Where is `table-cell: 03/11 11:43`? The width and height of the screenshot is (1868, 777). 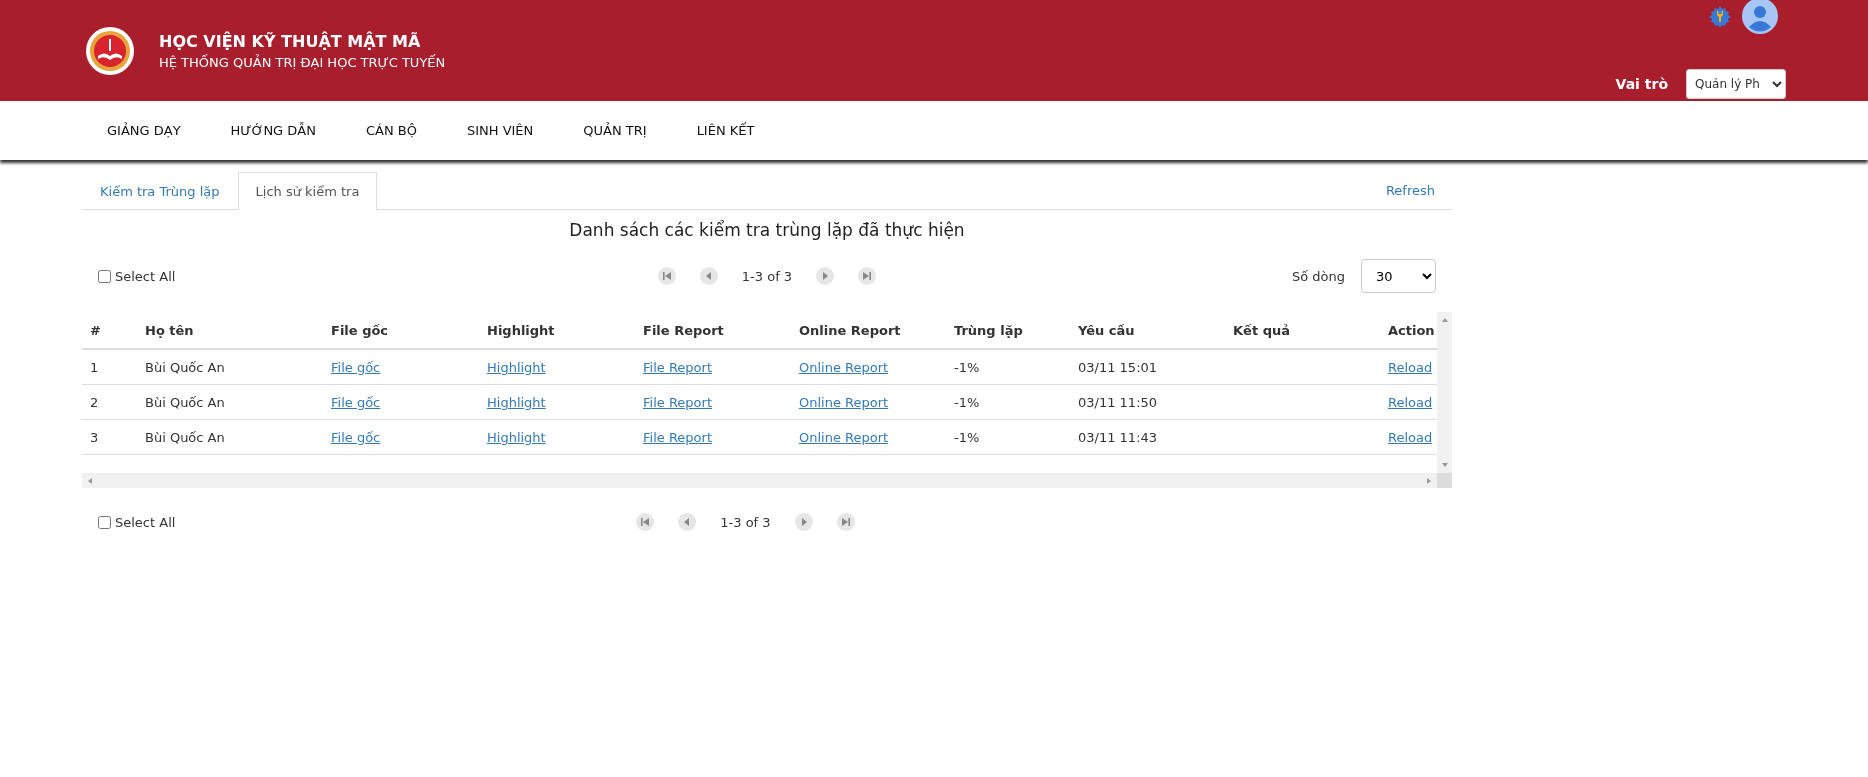 table-cell: 03/11 11:43 is located at coordinates (1147, 437).